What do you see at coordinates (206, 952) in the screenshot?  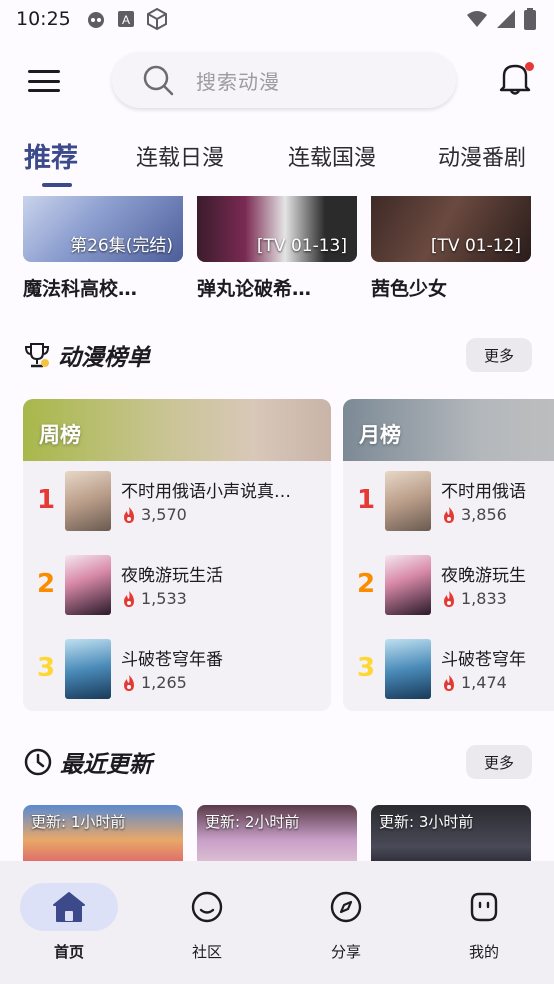 I see `nav-label: 社区` at bounding box center [206, 952].